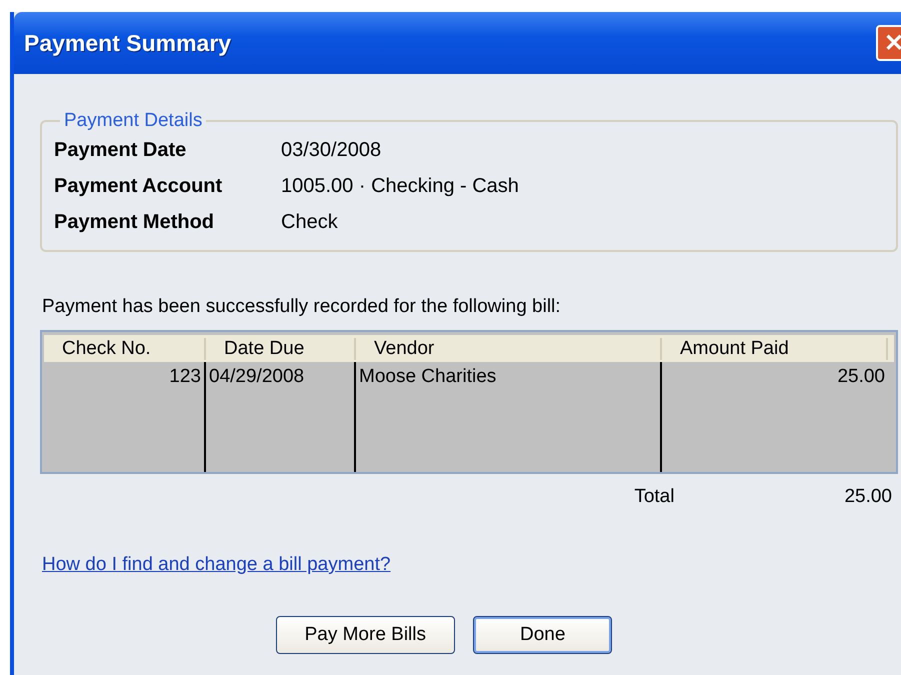 Image resolution: width=901 pixels, height=675 pixels. What do you see at coordinates (121, 150) in the screenshot?
I see `field-label: Payment Date` at bounding box center [121, 150].